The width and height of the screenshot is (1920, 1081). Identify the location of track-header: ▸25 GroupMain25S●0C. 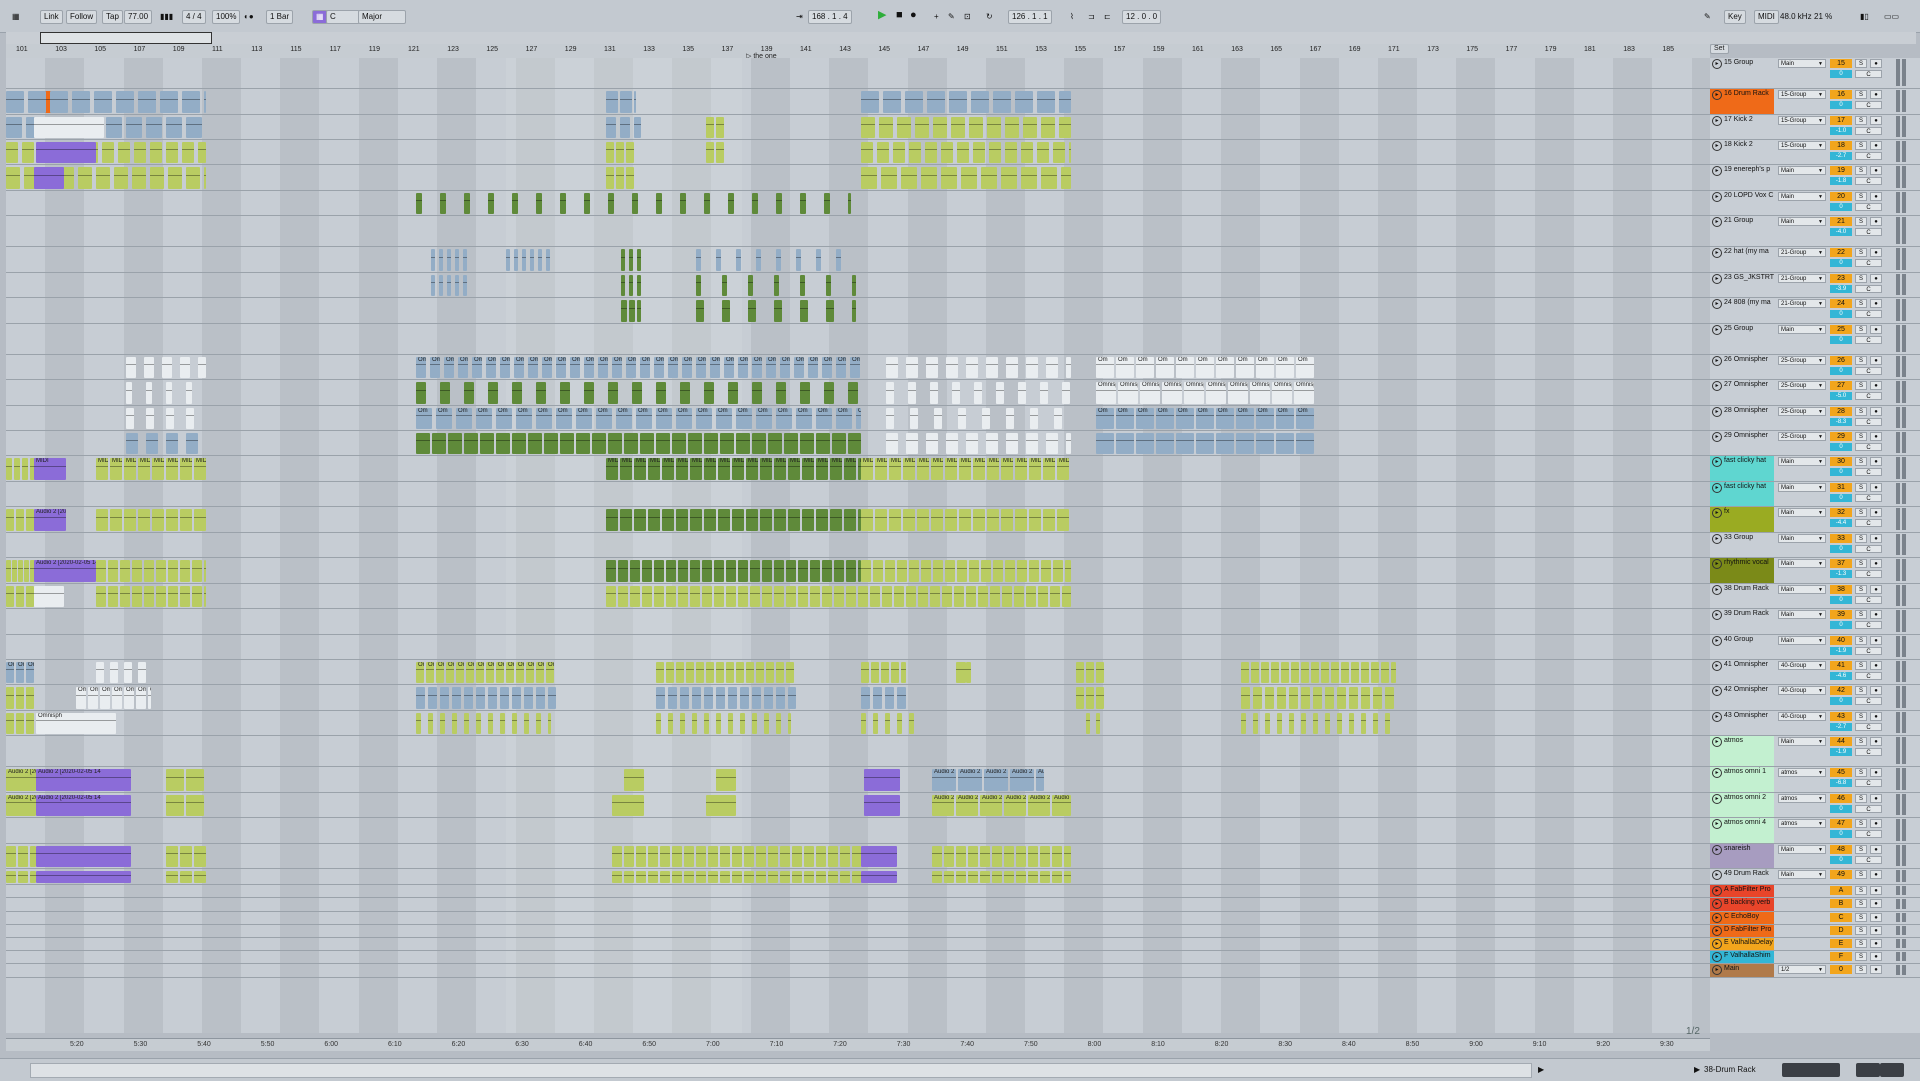
(1815, 339).